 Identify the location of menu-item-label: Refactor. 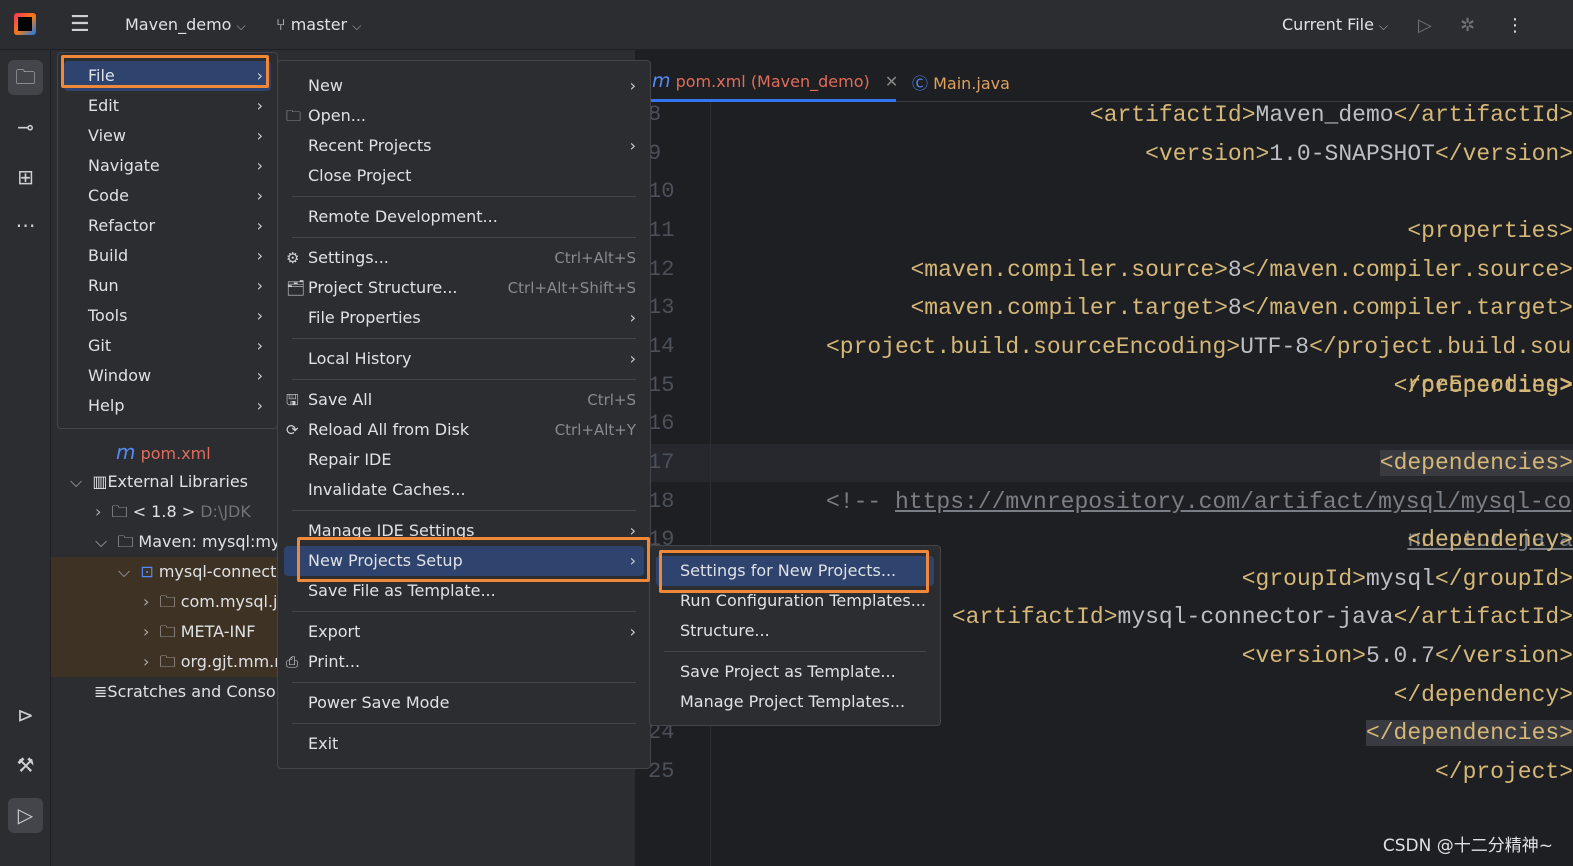
(122, 225).